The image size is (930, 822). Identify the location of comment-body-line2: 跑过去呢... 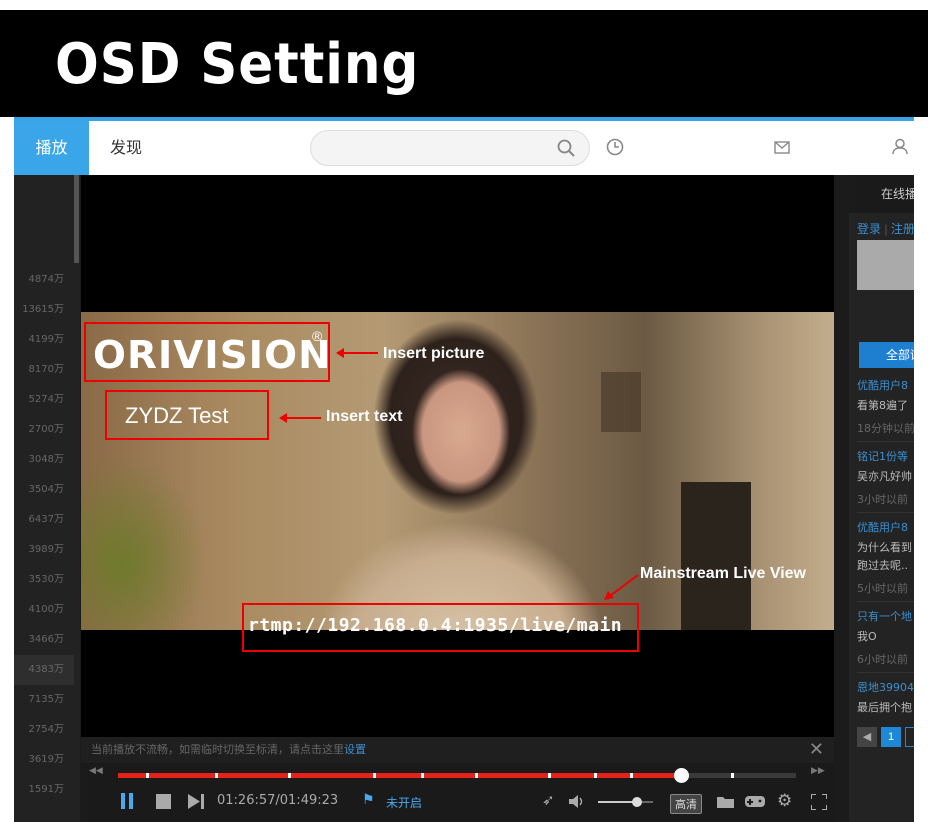
(882, 565).